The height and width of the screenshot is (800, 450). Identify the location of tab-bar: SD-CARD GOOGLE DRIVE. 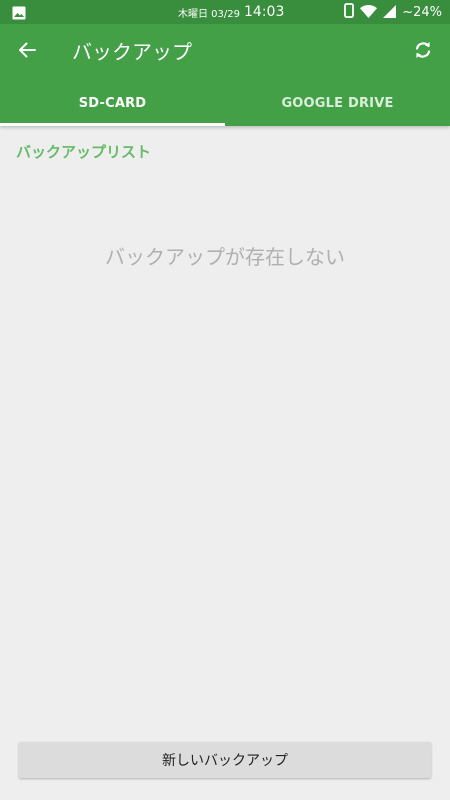
(225, 103).